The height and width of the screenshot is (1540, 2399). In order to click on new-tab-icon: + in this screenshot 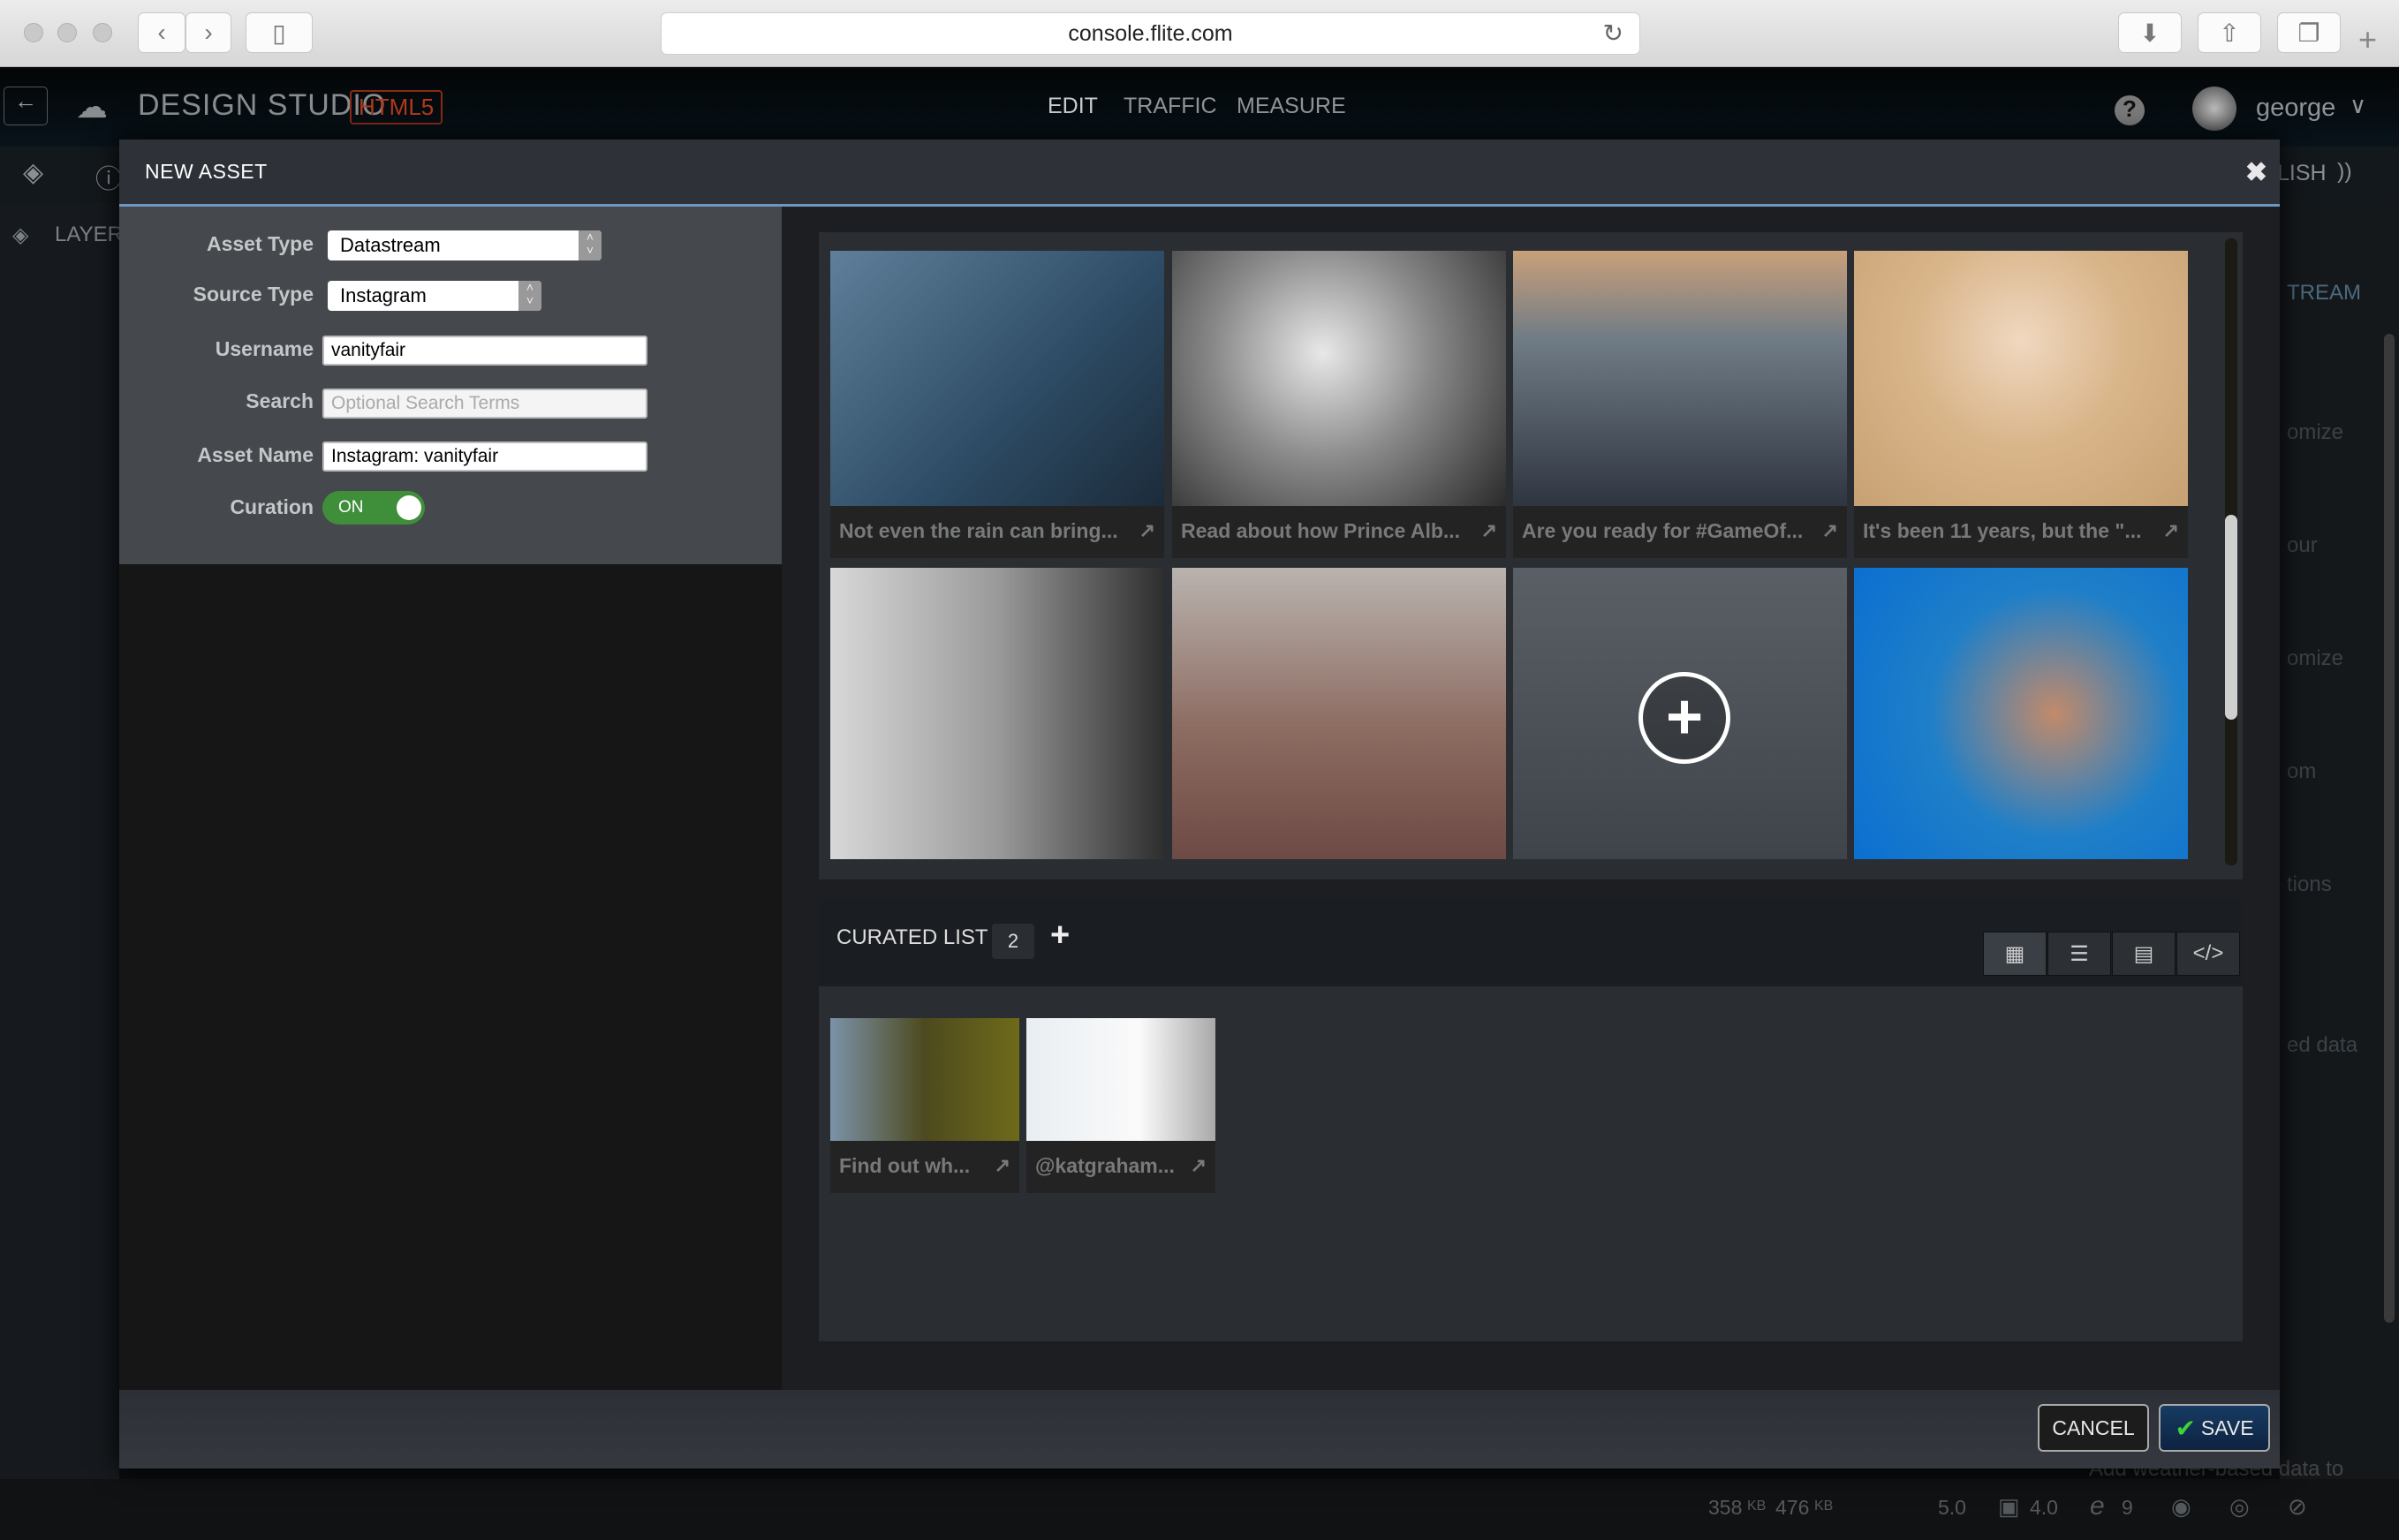, I will do `click(2367, 39)`.